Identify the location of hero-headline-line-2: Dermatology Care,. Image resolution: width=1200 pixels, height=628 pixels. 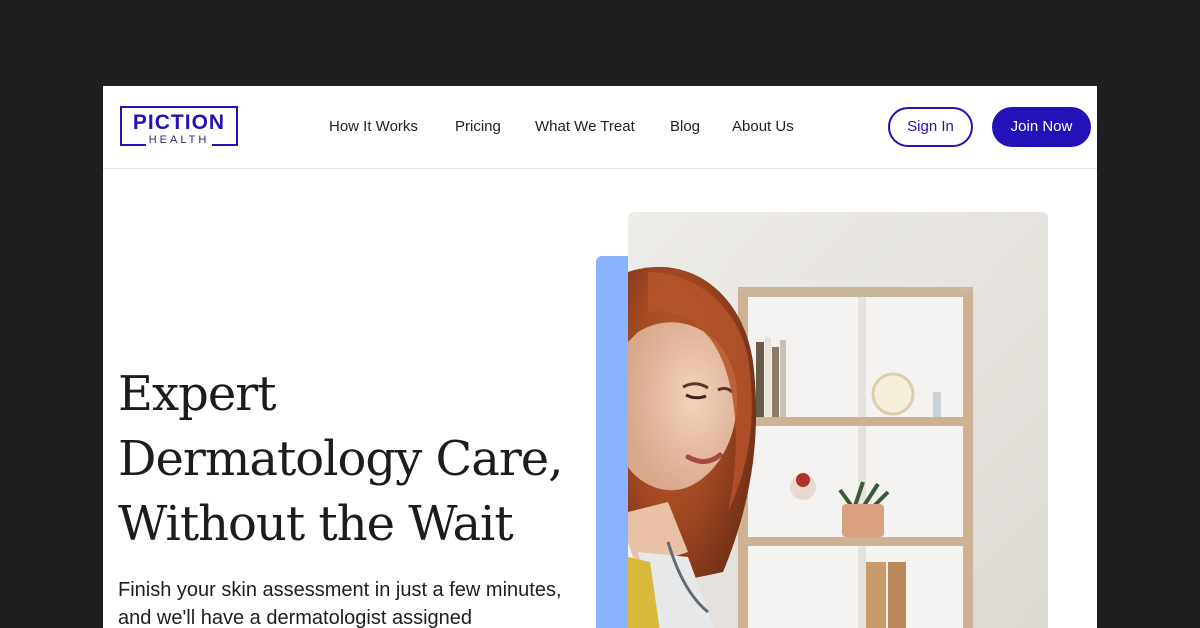
(340, 459).